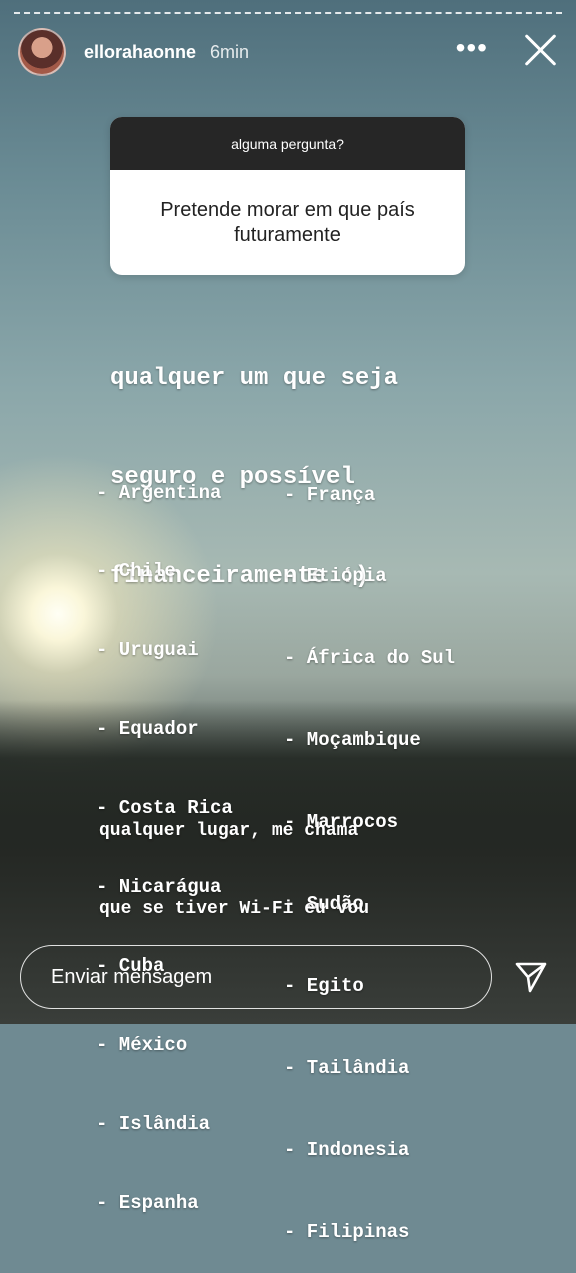 This screenshot has width=576, height=1273. What do you see at coordinates (147, 650) in the screenshot?
I see `list-item: - Uruguai` at bounding box center [147, 650].